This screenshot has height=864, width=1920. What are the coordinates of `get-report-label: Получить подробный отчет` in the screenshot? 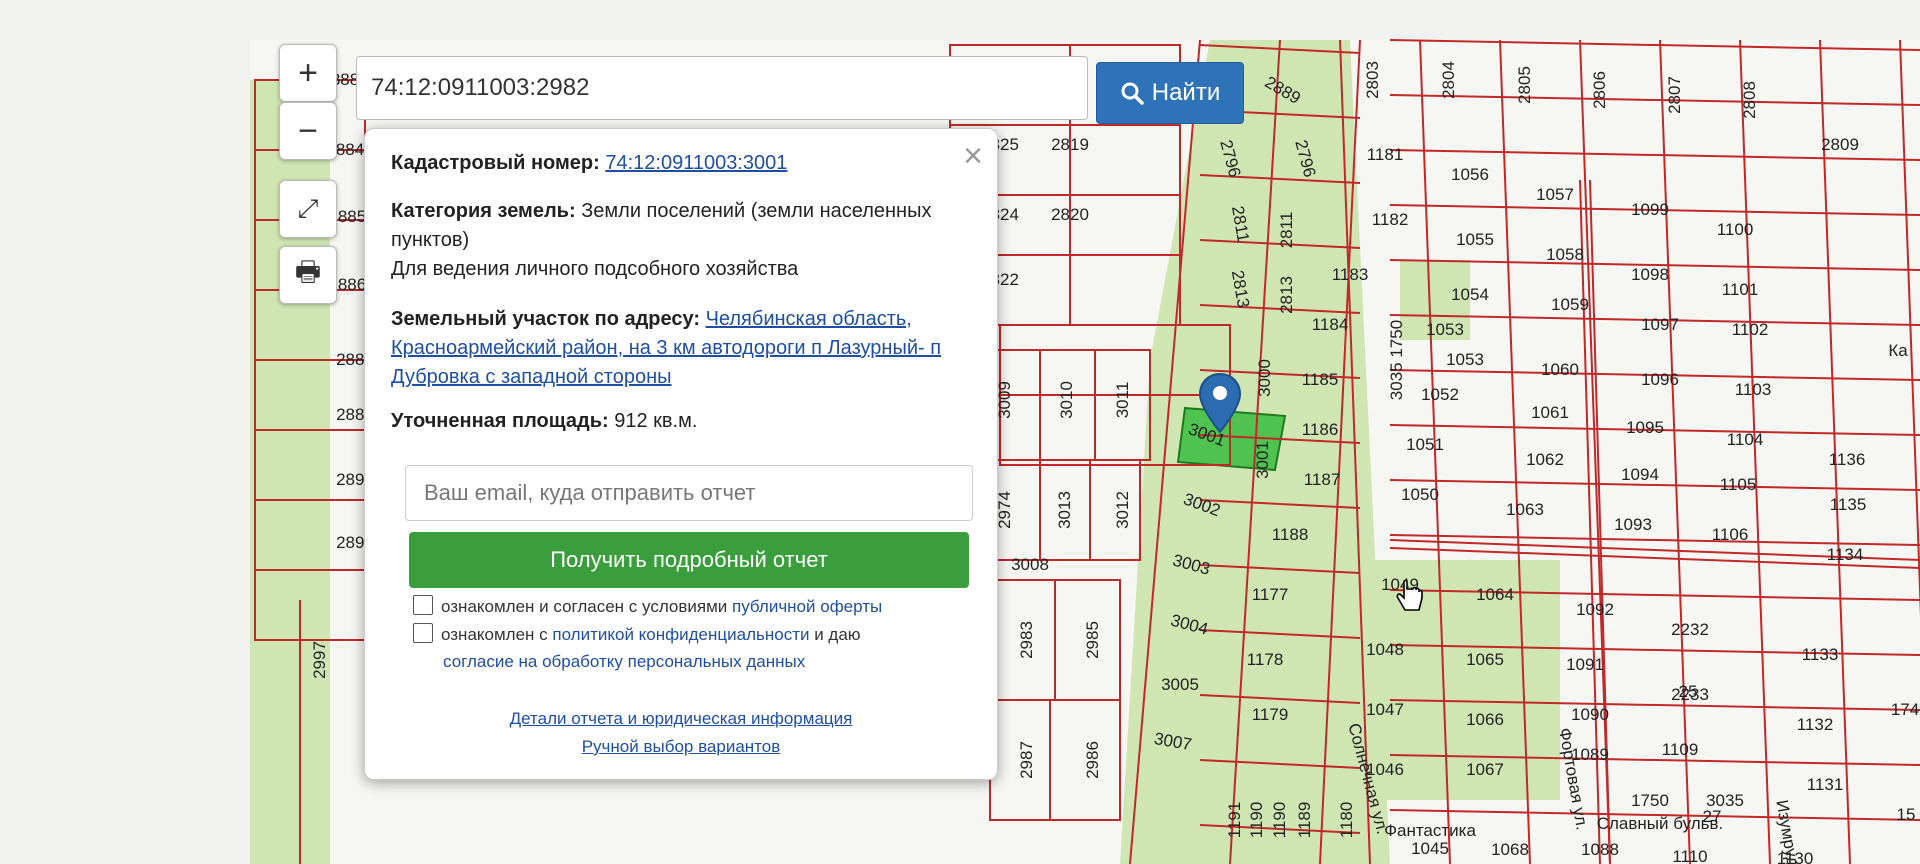 It's located at (689, 559).